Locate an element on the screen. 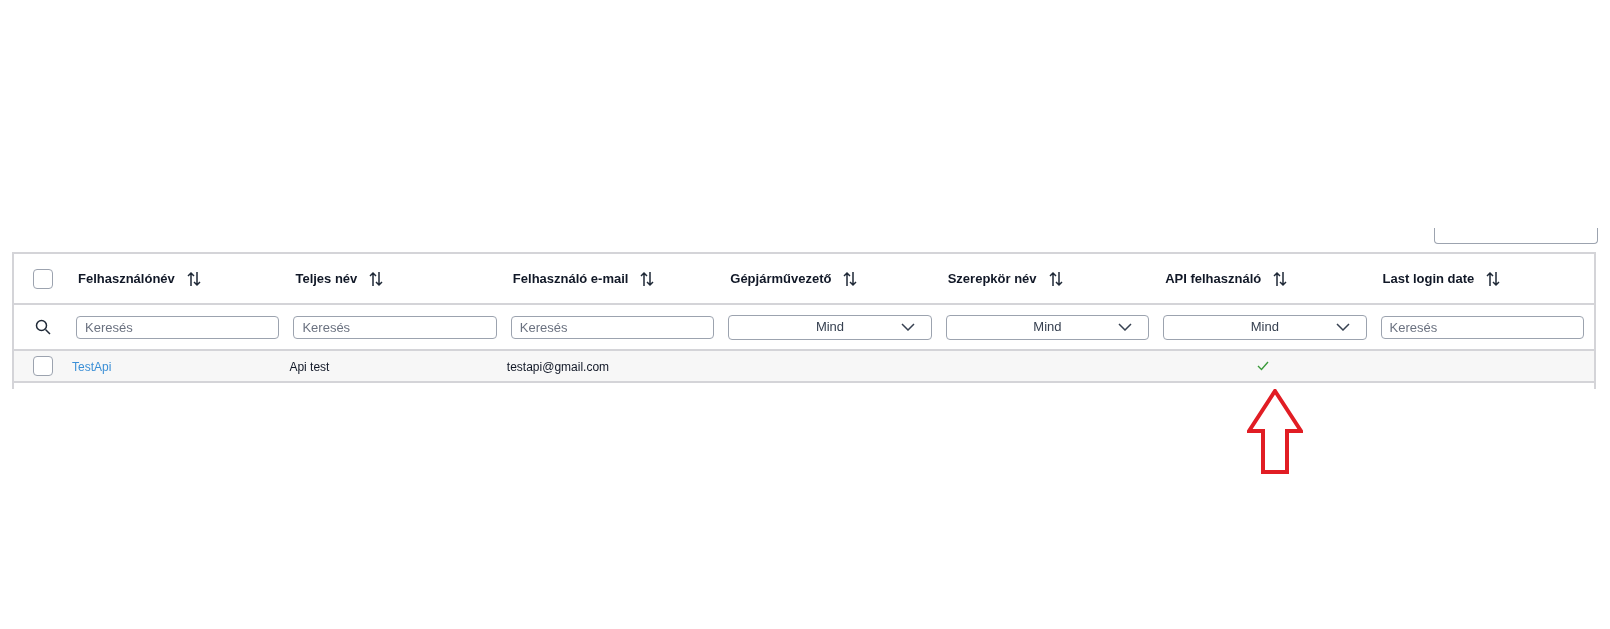  table-cell: testapi@gmail.com is located at coordinates (558, 367).